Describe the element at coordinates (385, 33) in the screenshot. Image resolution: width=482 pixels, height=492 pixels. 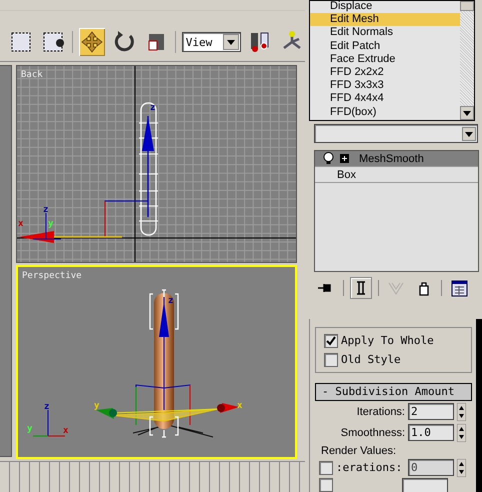
I see `dropdown-list-item: Edit Normals` at that location.